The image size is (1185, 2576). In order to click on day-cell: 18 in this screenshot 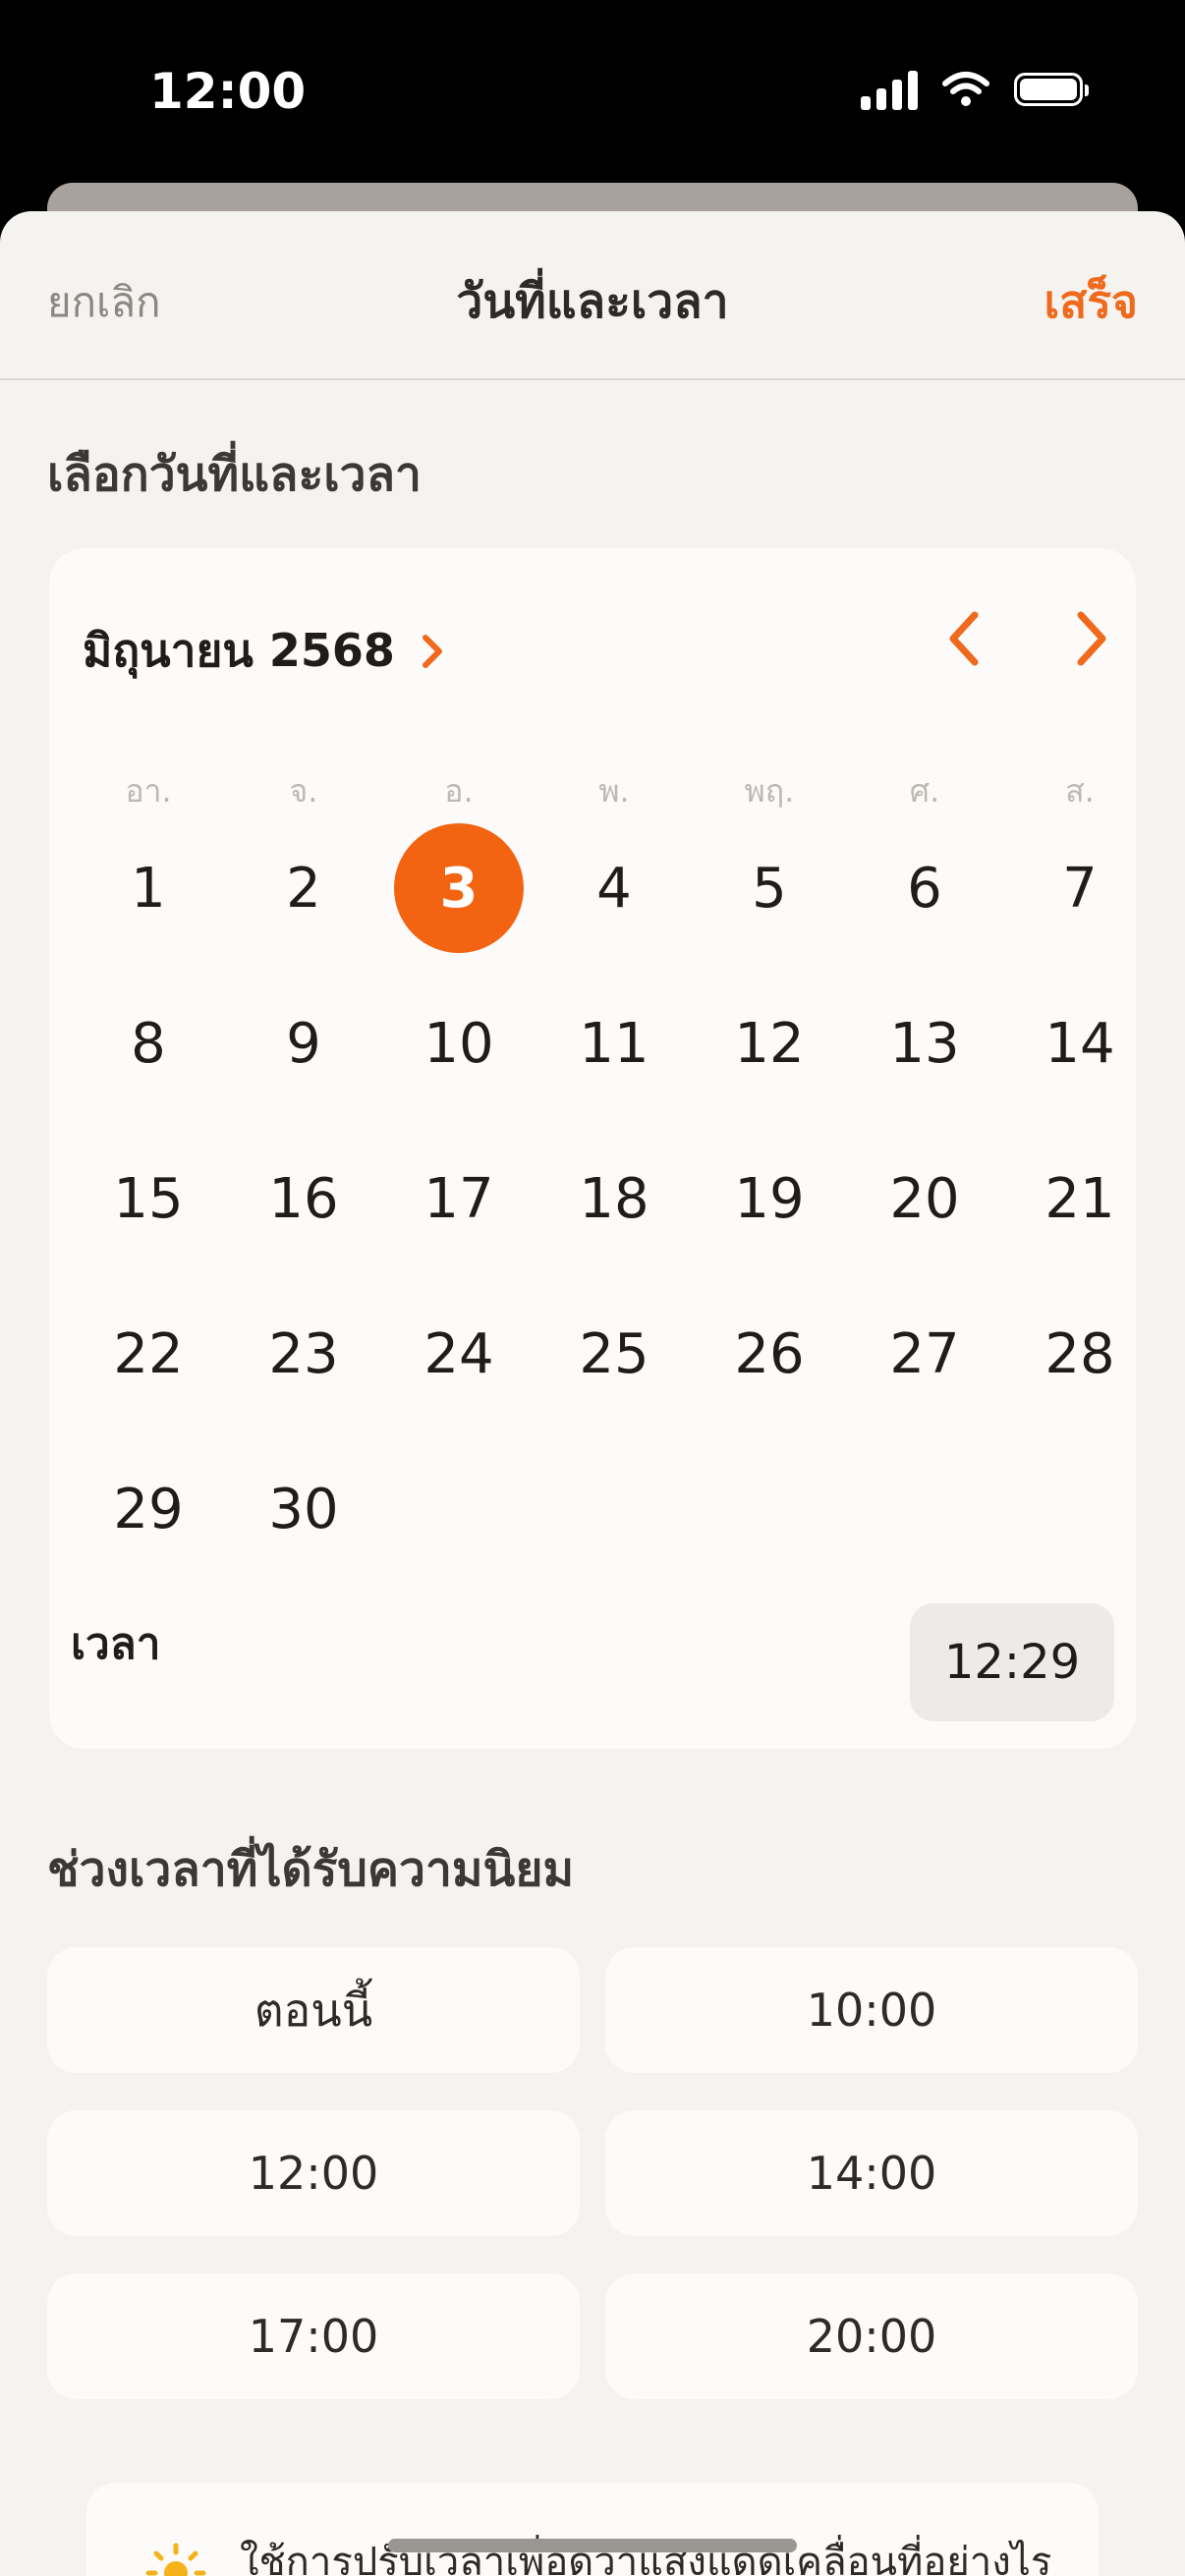, I will do `click(614, 1198)`.